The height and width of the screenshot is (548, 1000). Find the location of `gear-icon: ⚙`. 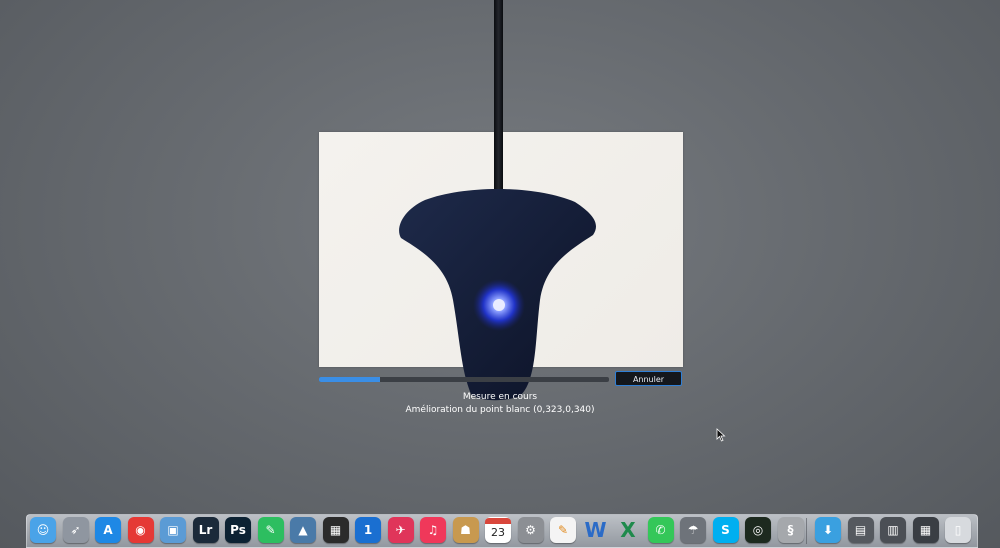

gear-icon: ⚙ is located at coordinates (530, 530).